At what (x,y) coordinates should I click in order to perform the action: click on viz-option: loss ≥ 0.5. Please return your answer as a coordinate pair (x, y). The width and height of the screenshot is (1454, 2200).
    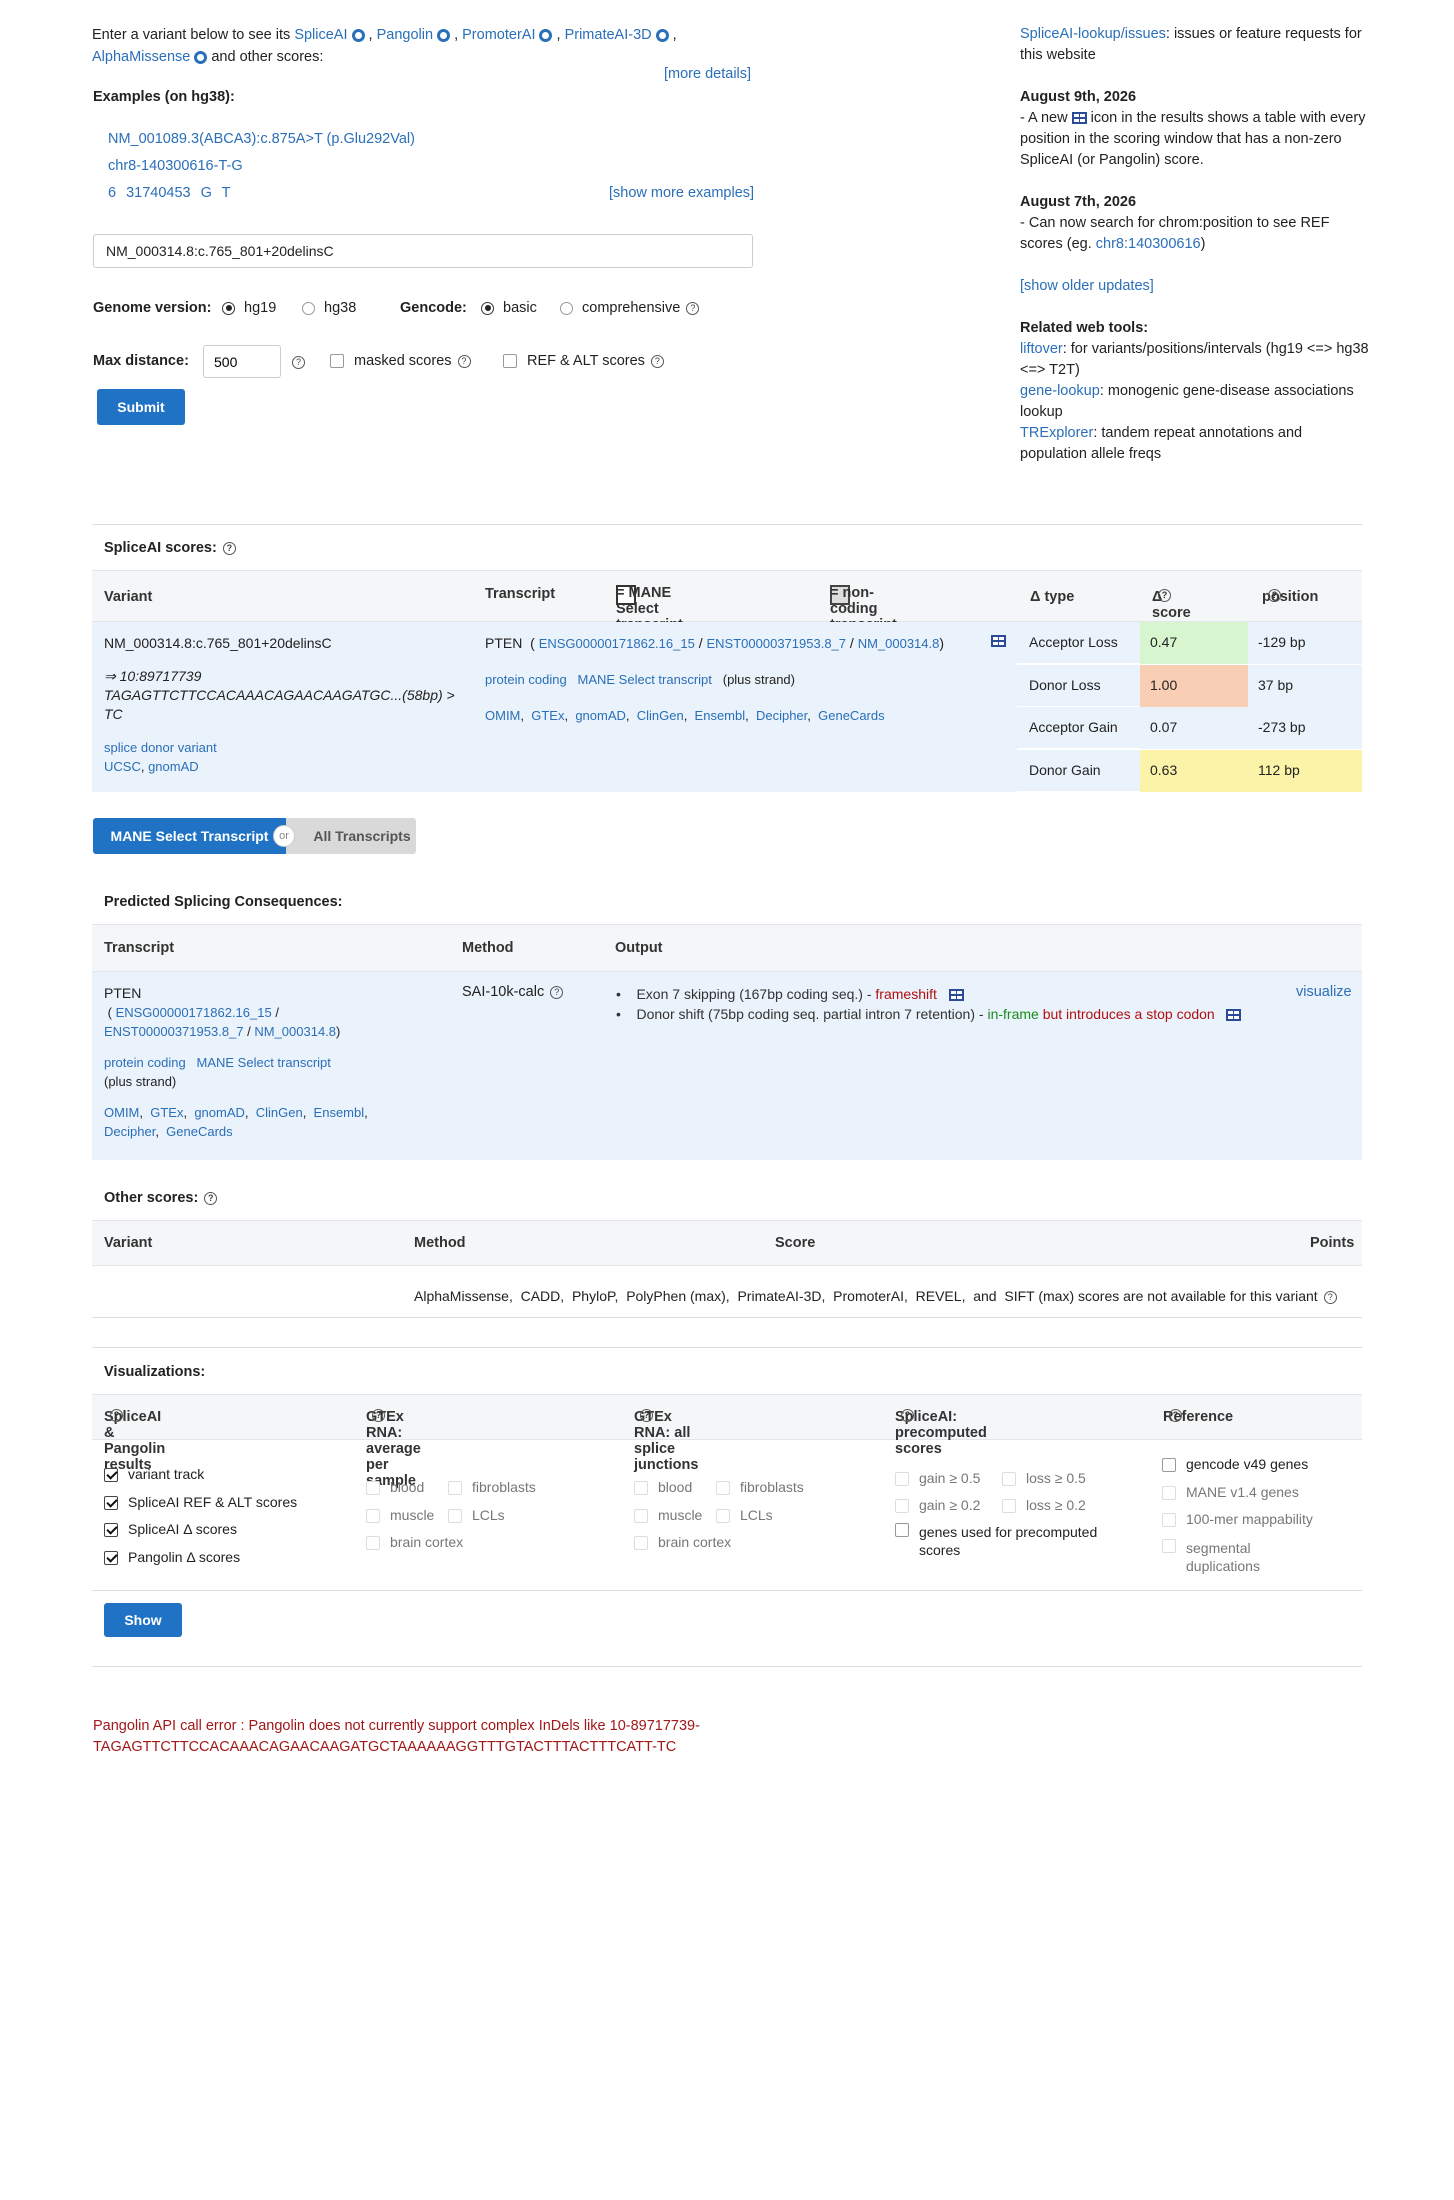
    Looking at the image, I should click on (1044, 1478).